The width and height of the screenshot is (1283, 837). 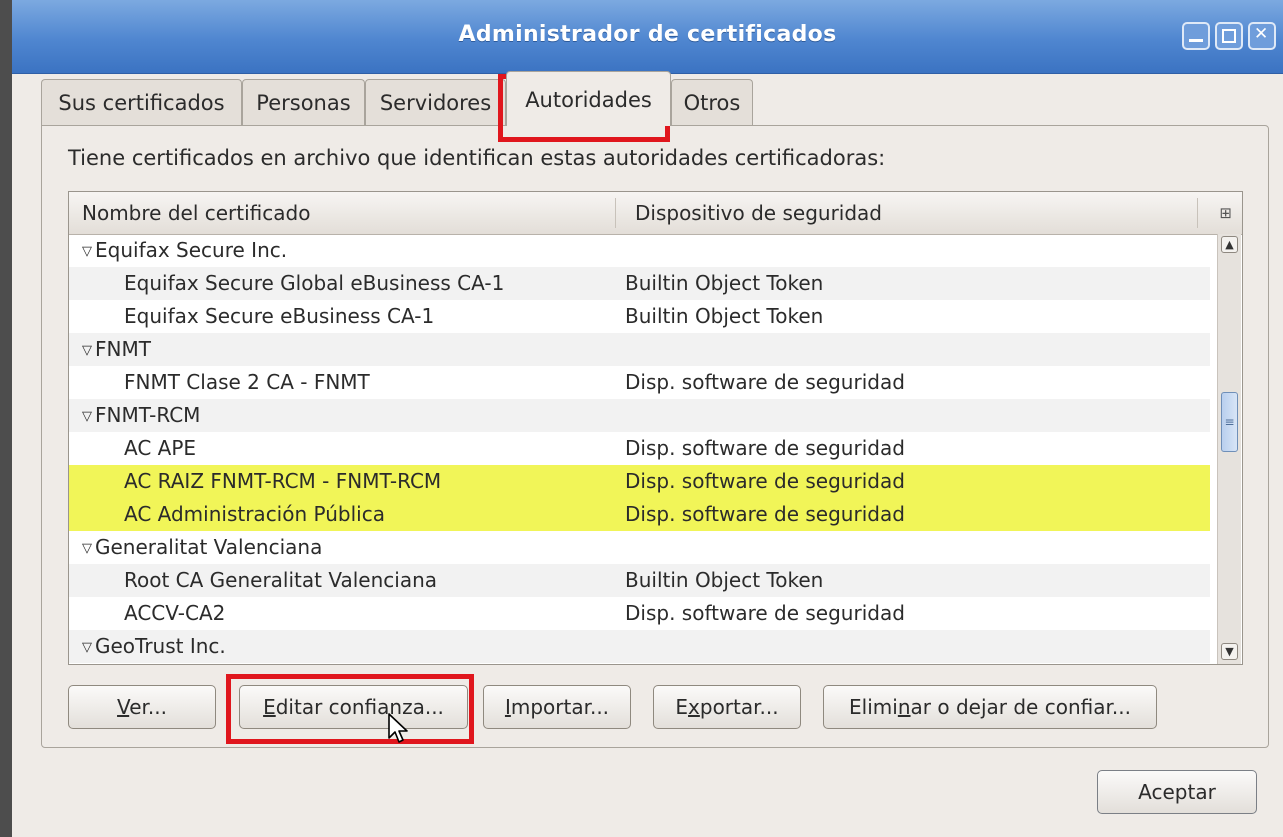 I want to click on certificate-name: Equifax Secure Global eBusiness CA-1, so click(x=314, y=283).